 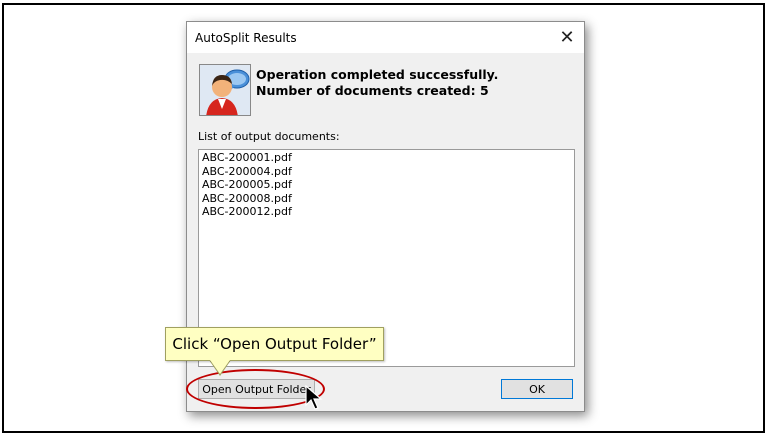 What do you see at coordinates (246, 38) in the screenshot?
I see `dialog-title: AutoSplit Results` at bounding box center [246, 38].